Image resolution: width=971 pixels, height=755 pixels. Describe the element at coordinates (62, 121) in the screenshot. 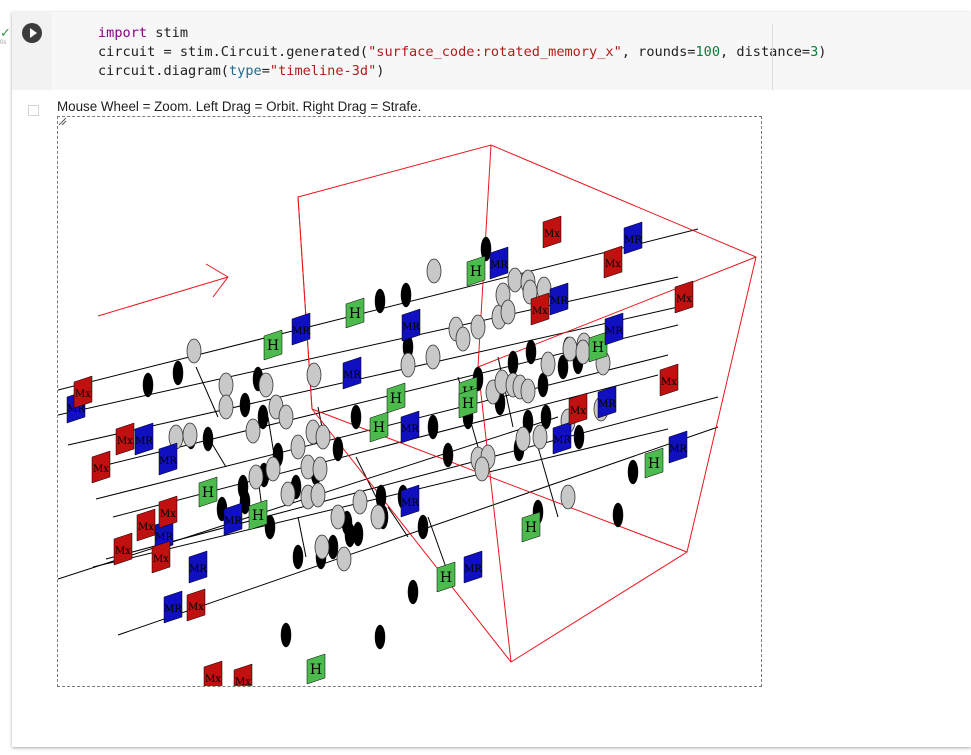

I see `resize-grip-icon` at that location.